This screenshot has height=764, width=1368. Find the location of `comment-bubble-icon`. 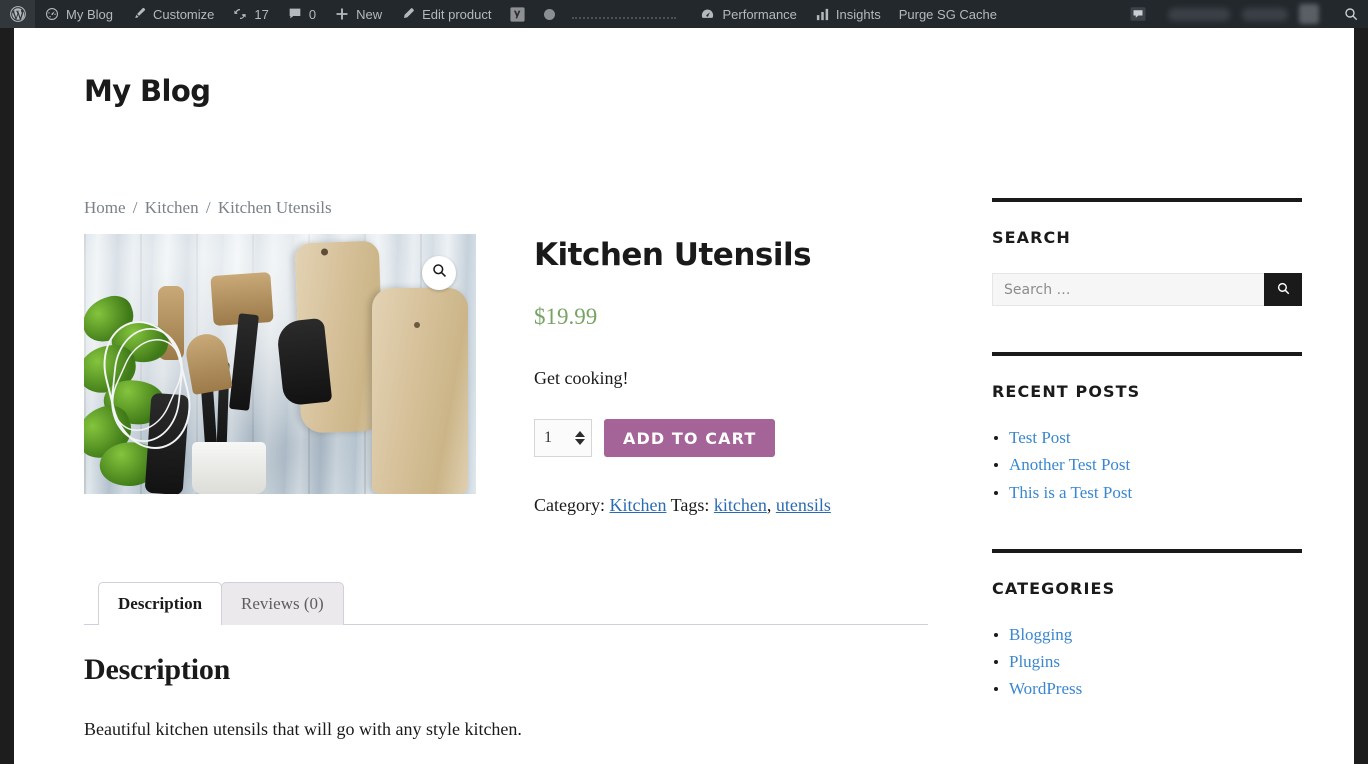

comment-bubble-icon is located at coordinates (1138, 14).